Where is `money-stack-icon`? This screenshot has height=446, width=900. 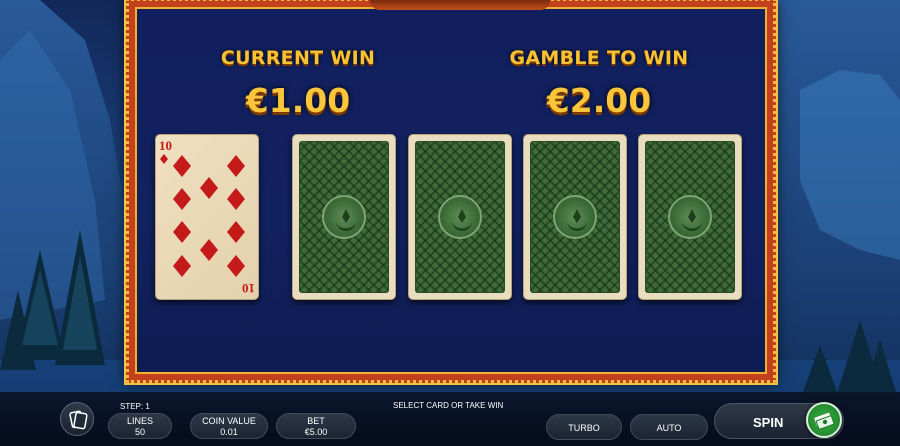
money-stack-icon is located at coordinates (824, 421).